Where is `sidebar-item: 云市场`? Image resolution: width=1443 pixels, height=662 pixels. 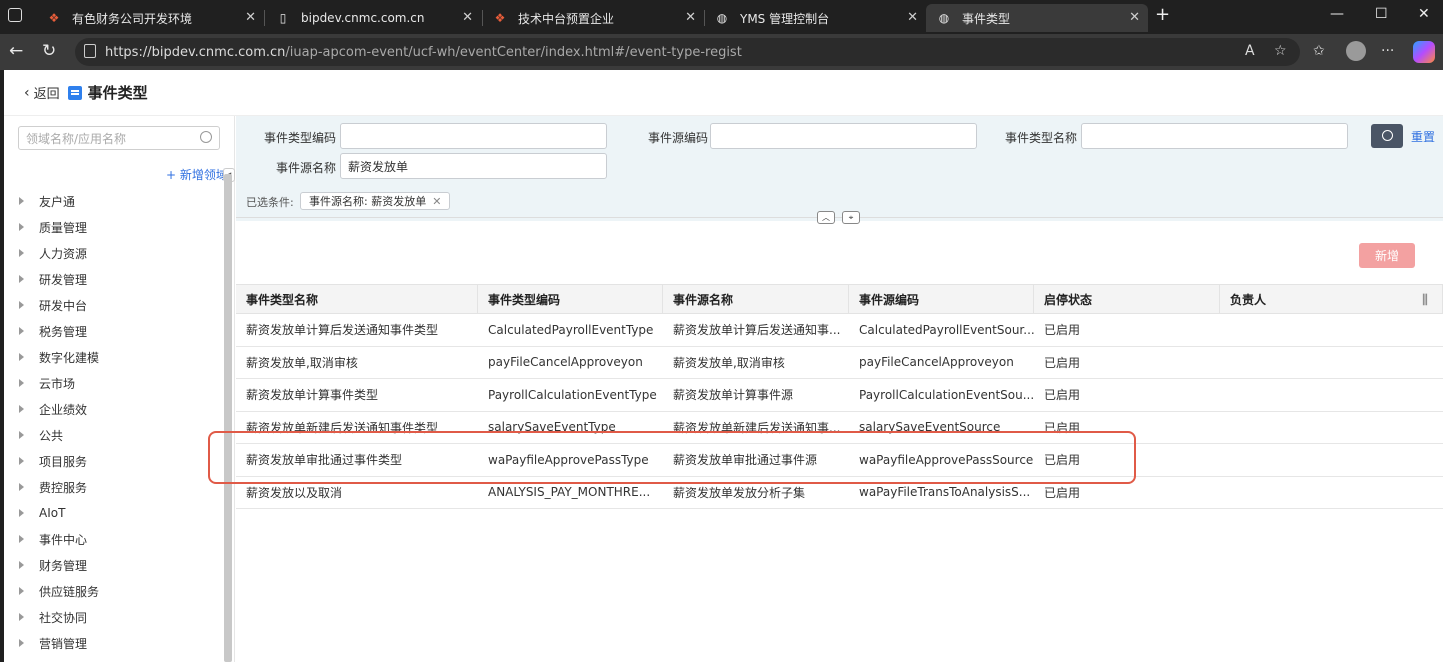 sidebar-item: 云市场 is located at coordinates (113, 383).